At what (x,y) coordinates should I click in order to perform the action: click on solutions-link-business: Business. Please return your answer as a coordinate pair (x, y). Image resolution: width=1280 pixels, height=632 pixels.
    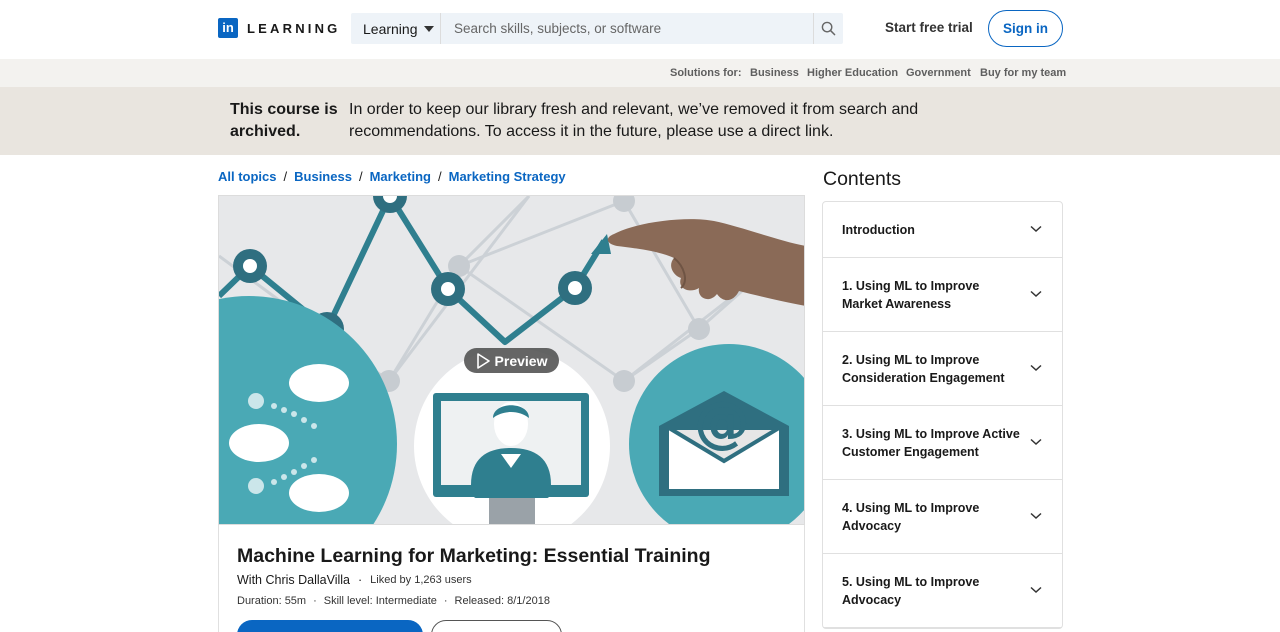
    Looking at the image, I should click on (774, 73).